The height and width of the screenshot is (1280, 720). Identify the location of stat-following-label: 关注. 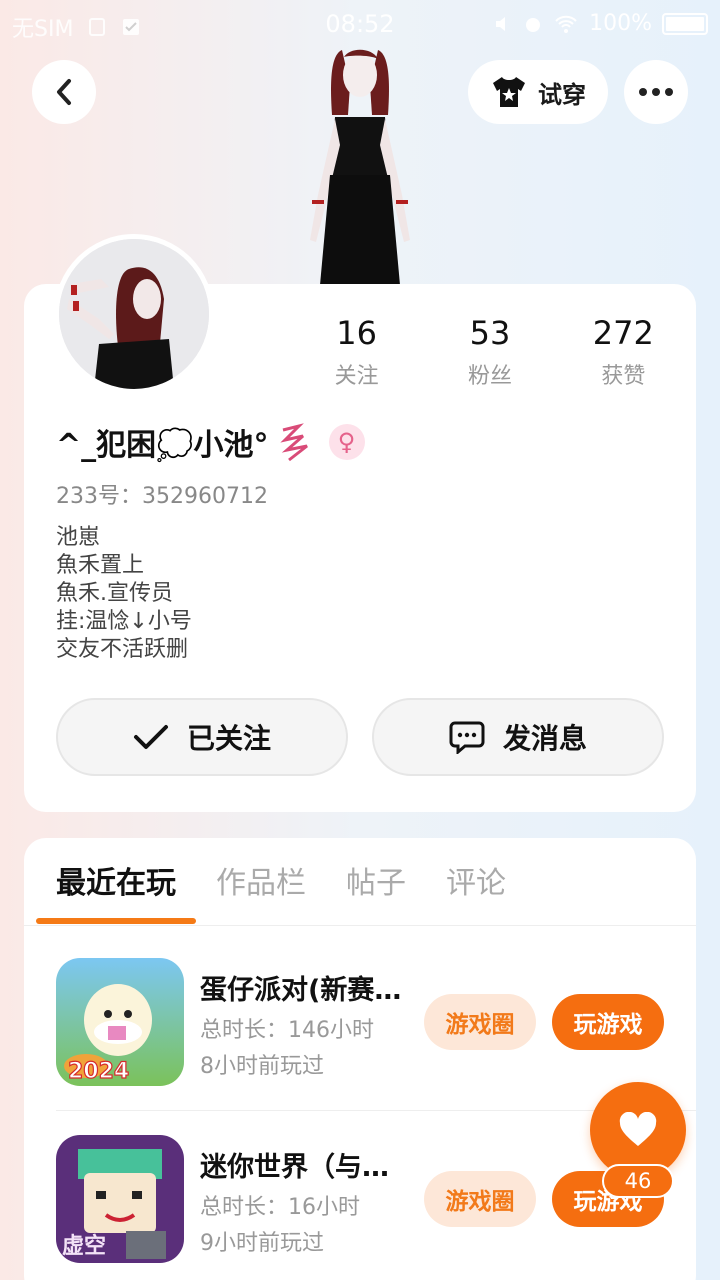
(356, 376).